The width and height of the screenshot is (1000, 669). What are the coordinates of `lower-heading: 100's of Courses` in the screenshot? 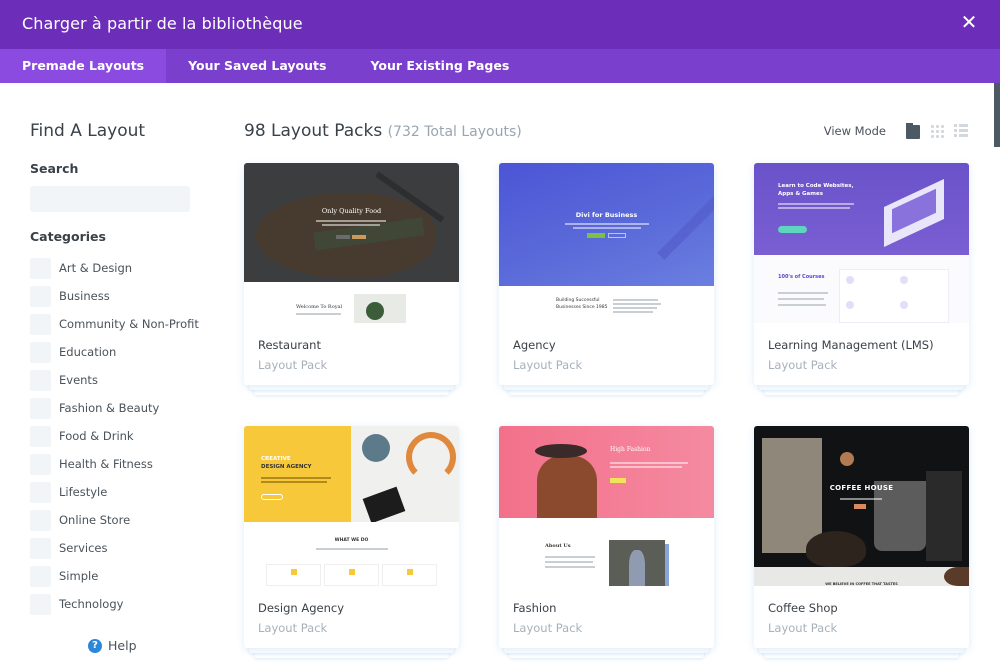 It's located at (801, 277).